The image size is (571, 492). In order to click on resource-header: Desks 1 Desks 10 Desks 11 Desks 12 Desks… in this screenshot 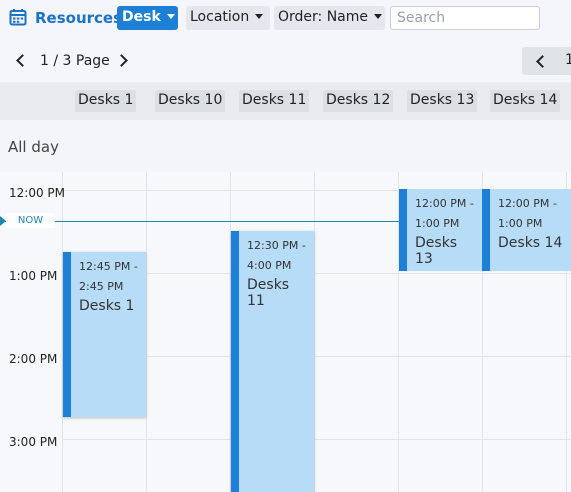, I will do `click(285, 101)`.